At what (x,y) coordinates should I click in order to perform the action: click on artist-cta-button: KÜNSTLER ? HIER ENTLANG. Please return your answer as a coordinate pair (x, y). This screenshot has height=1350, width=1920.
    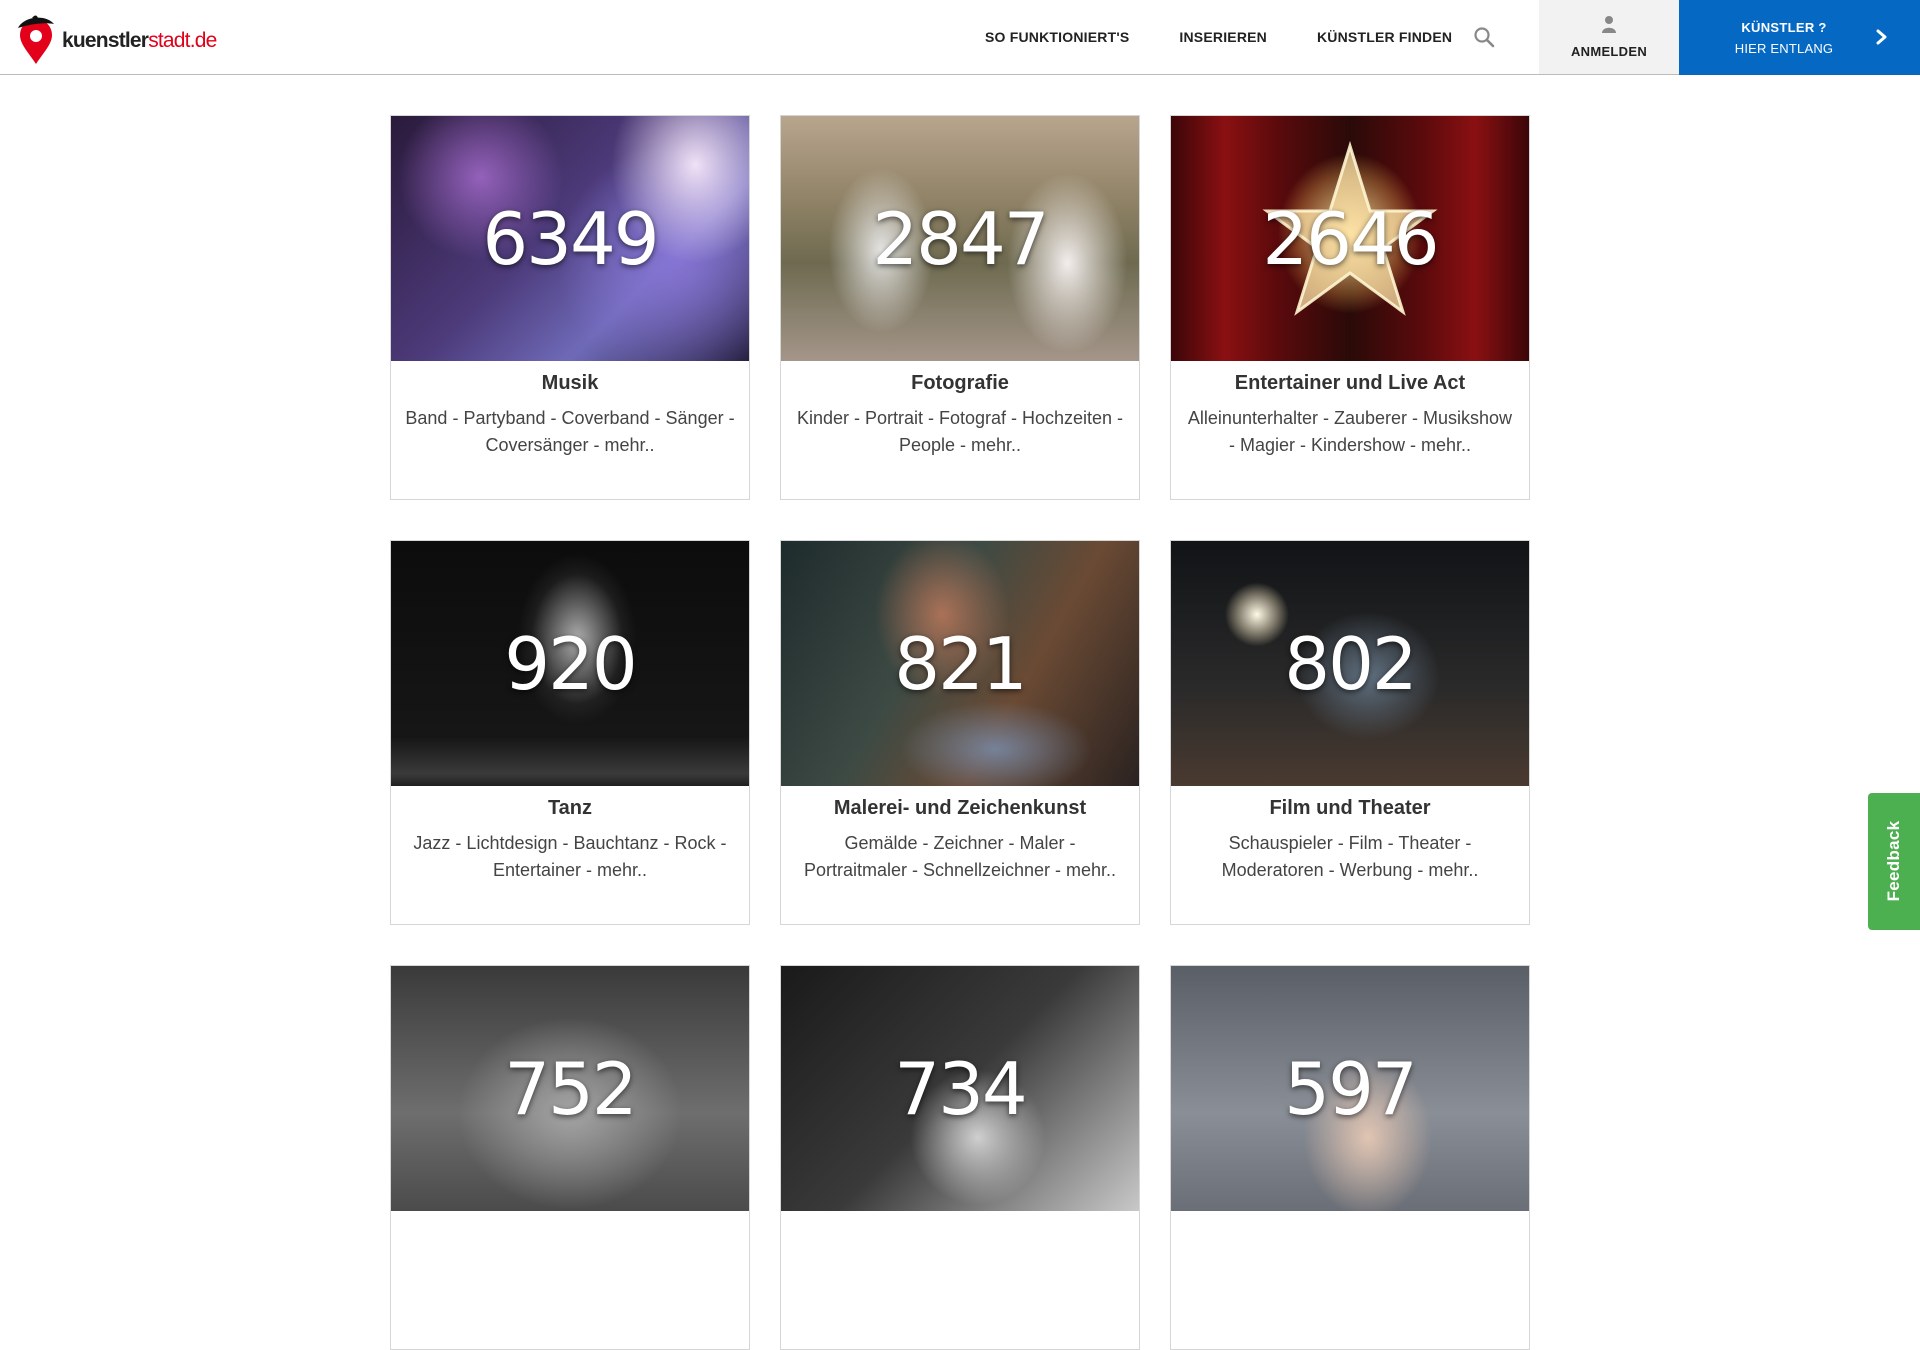
    Looking at the image, I should click on (1799, 37).